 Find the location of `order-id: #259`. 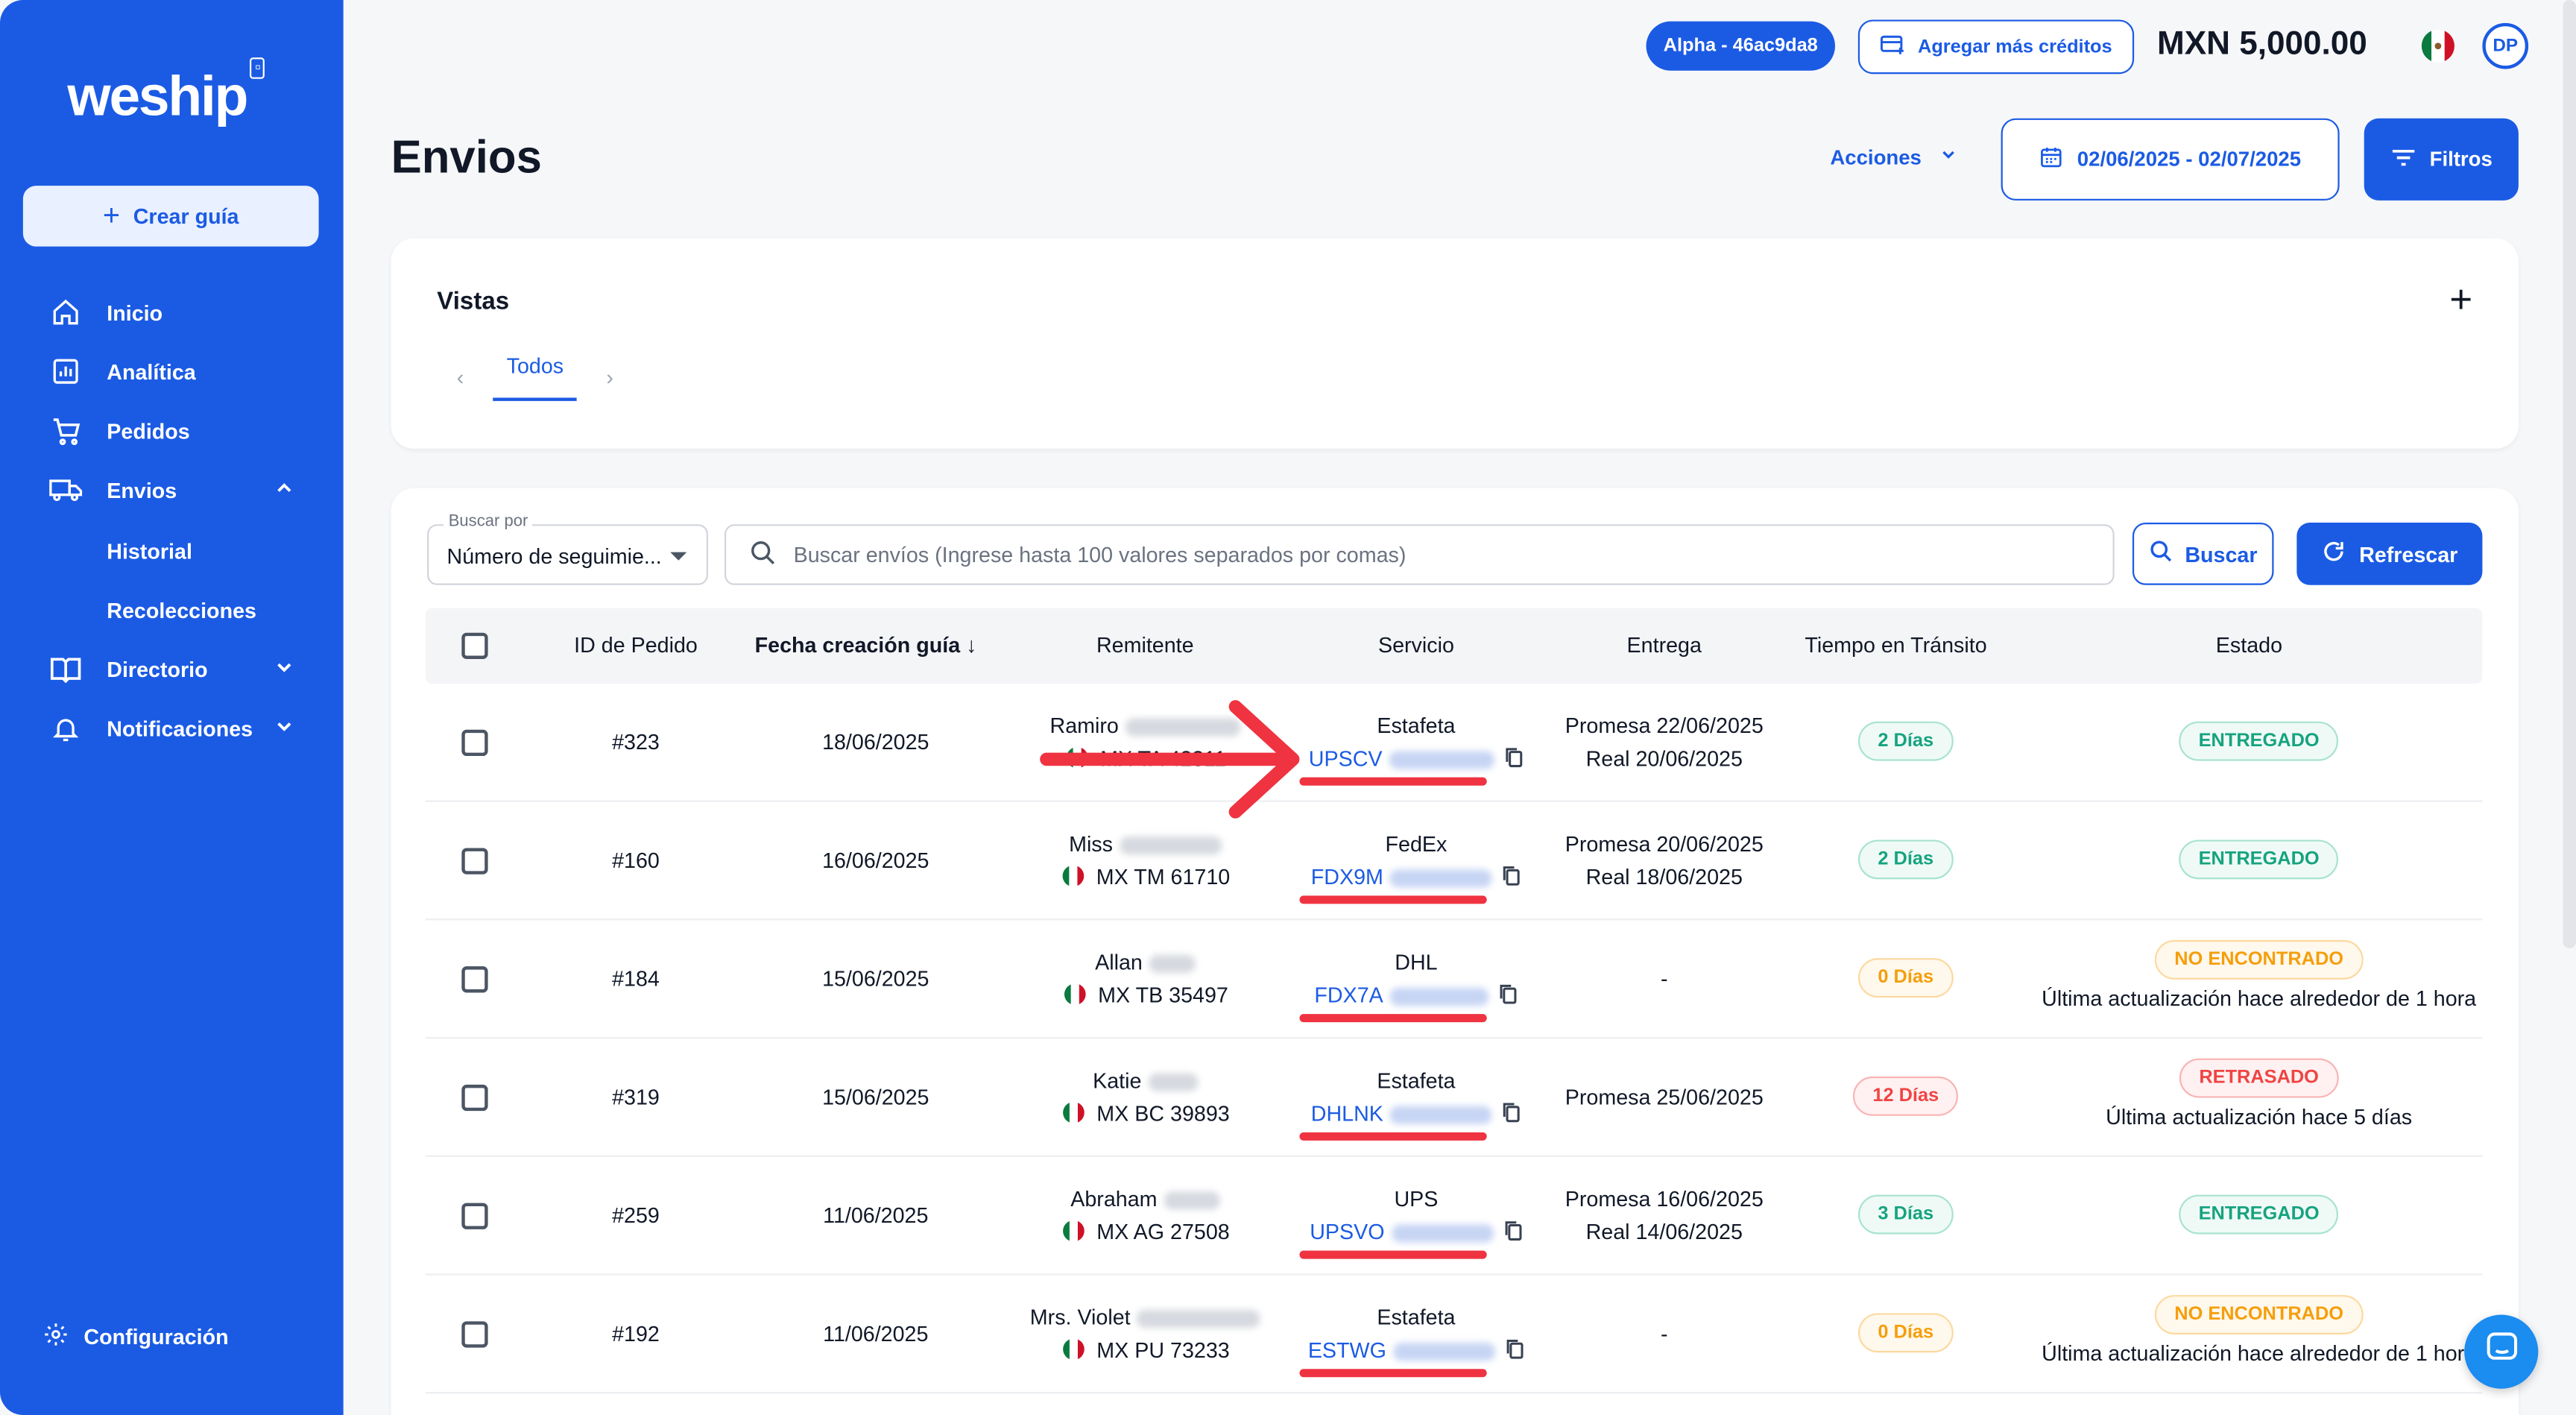

order-id: #259 is located at coordinates (636, 1216).